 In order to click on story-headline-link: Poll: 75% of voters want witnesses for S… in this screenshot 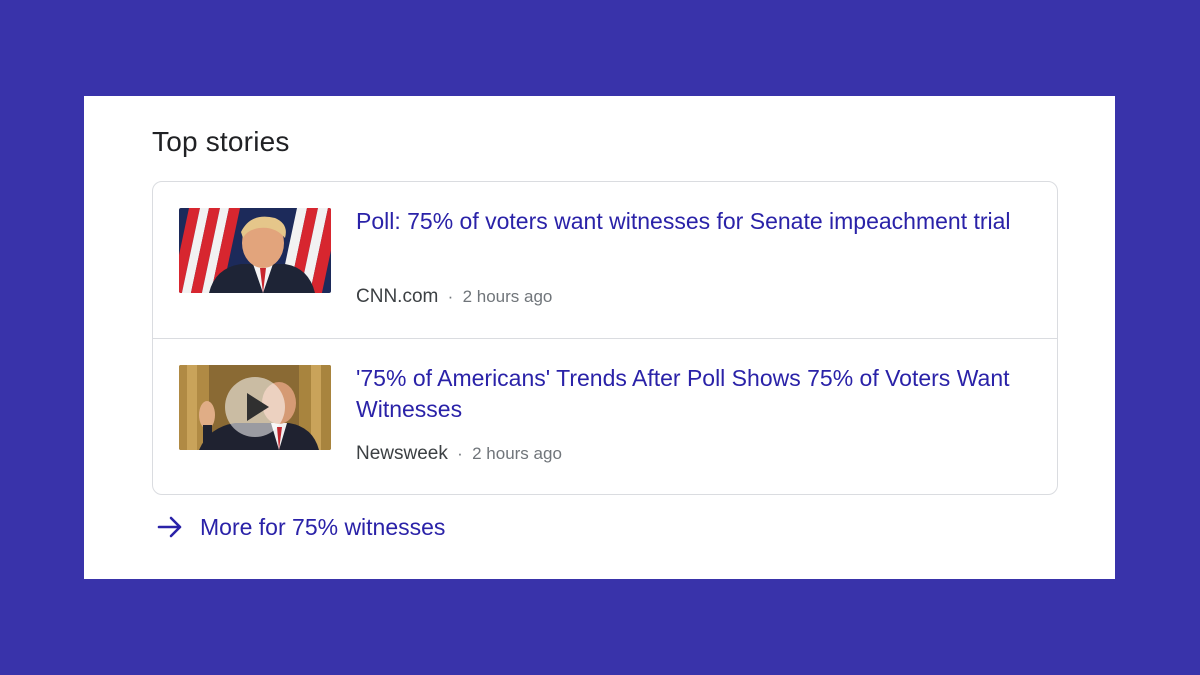, I will do `click(691, 221)`.